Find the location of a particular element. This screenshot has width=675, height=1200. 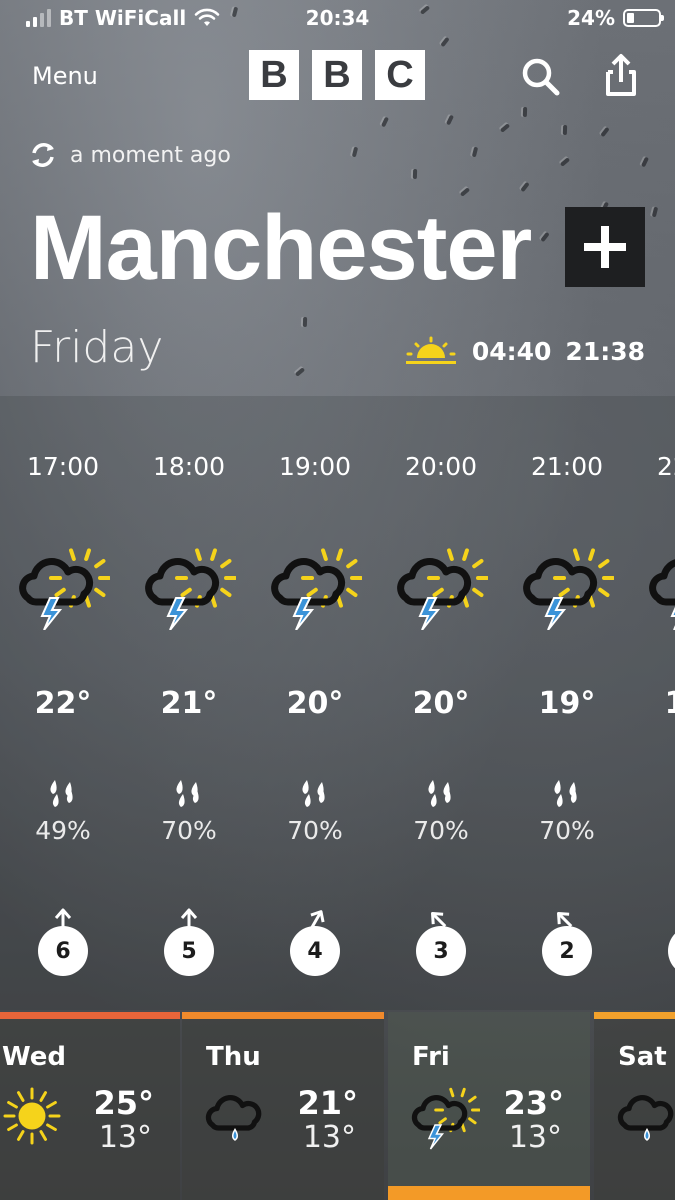

bbc-logo: B B C is located at coordinates (337, 75).